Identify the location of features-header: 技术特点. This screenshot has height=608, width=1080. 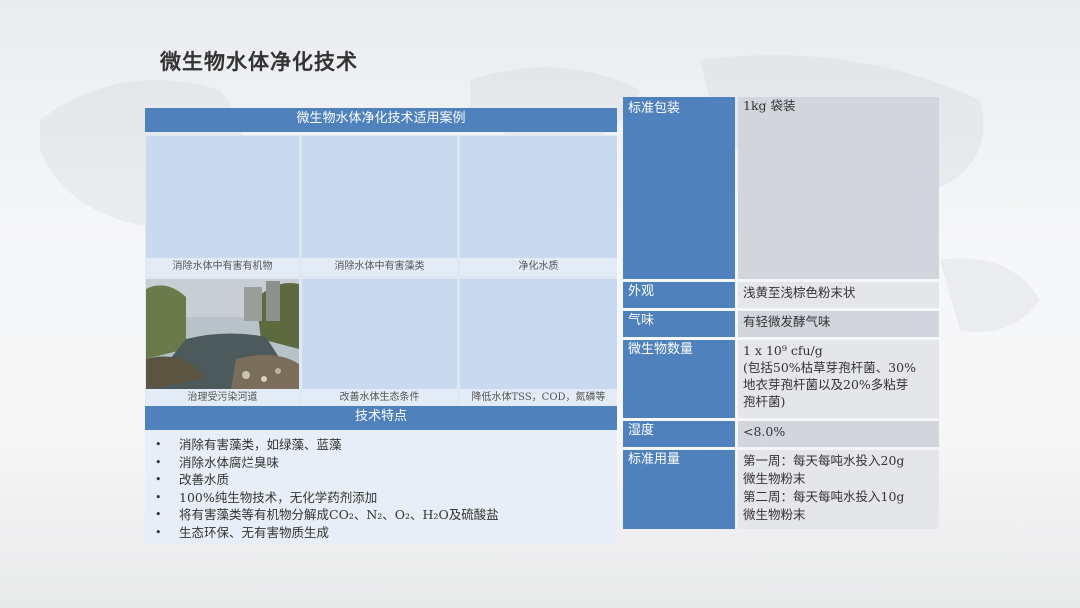
(381, 418).